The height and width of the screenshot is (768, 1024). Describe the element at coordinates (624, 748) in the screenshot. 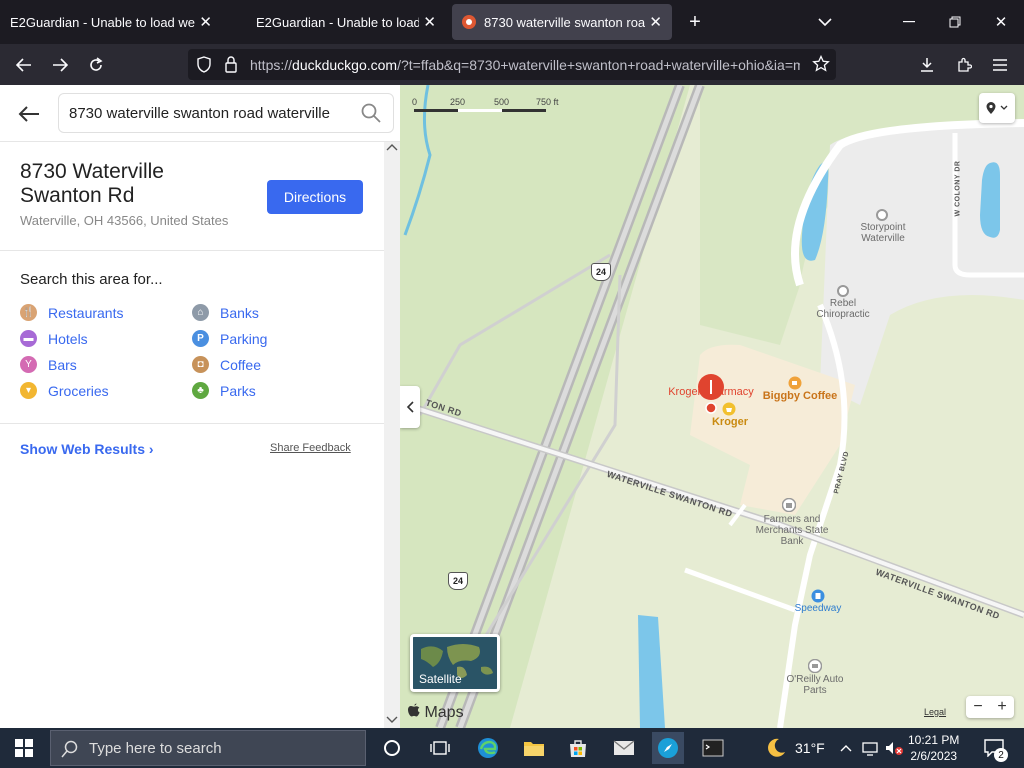

I see `mail-icon` at that location.